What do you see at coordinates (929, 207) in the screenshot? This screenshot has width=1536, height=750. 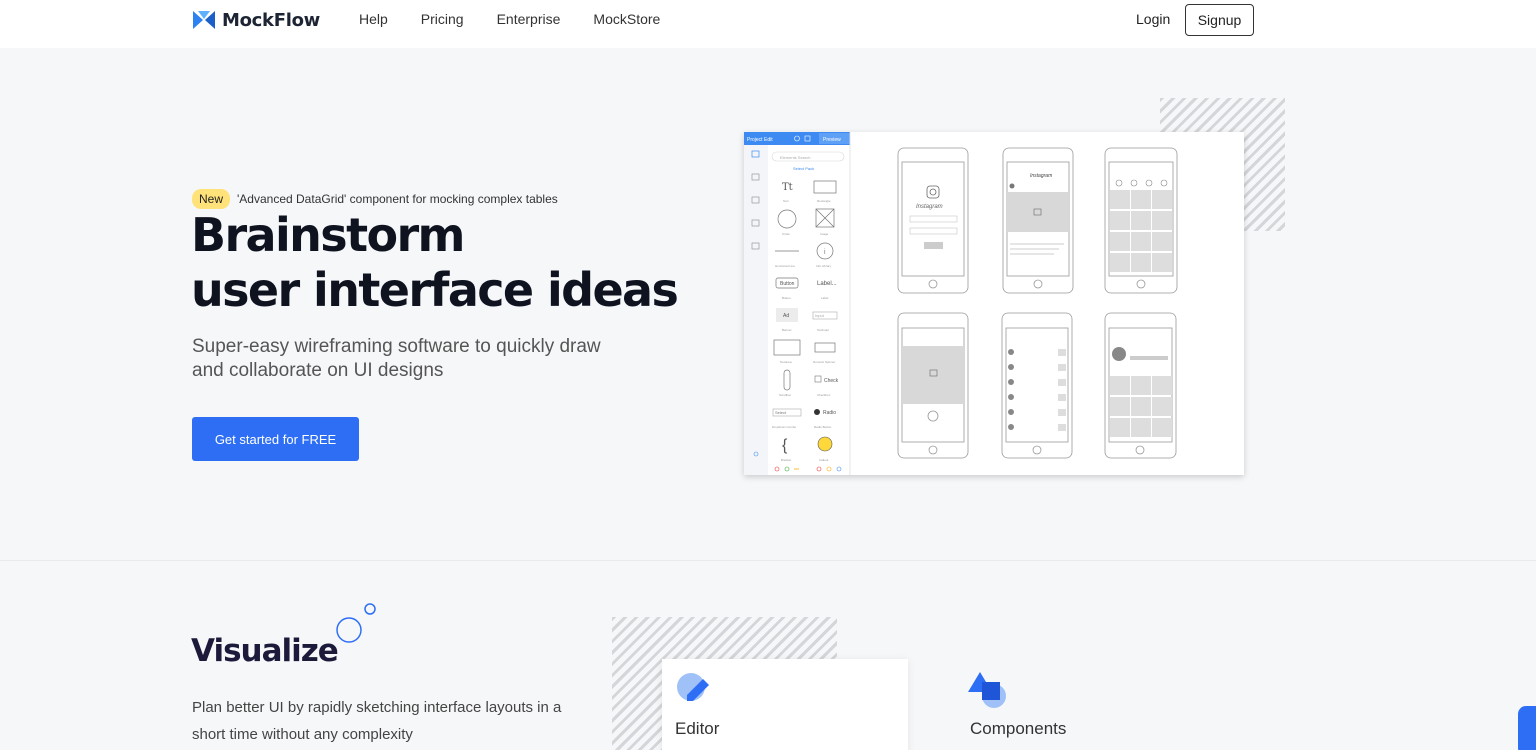 I see `instagram-wordmark: Instagram` at bounding box center [929, 207].